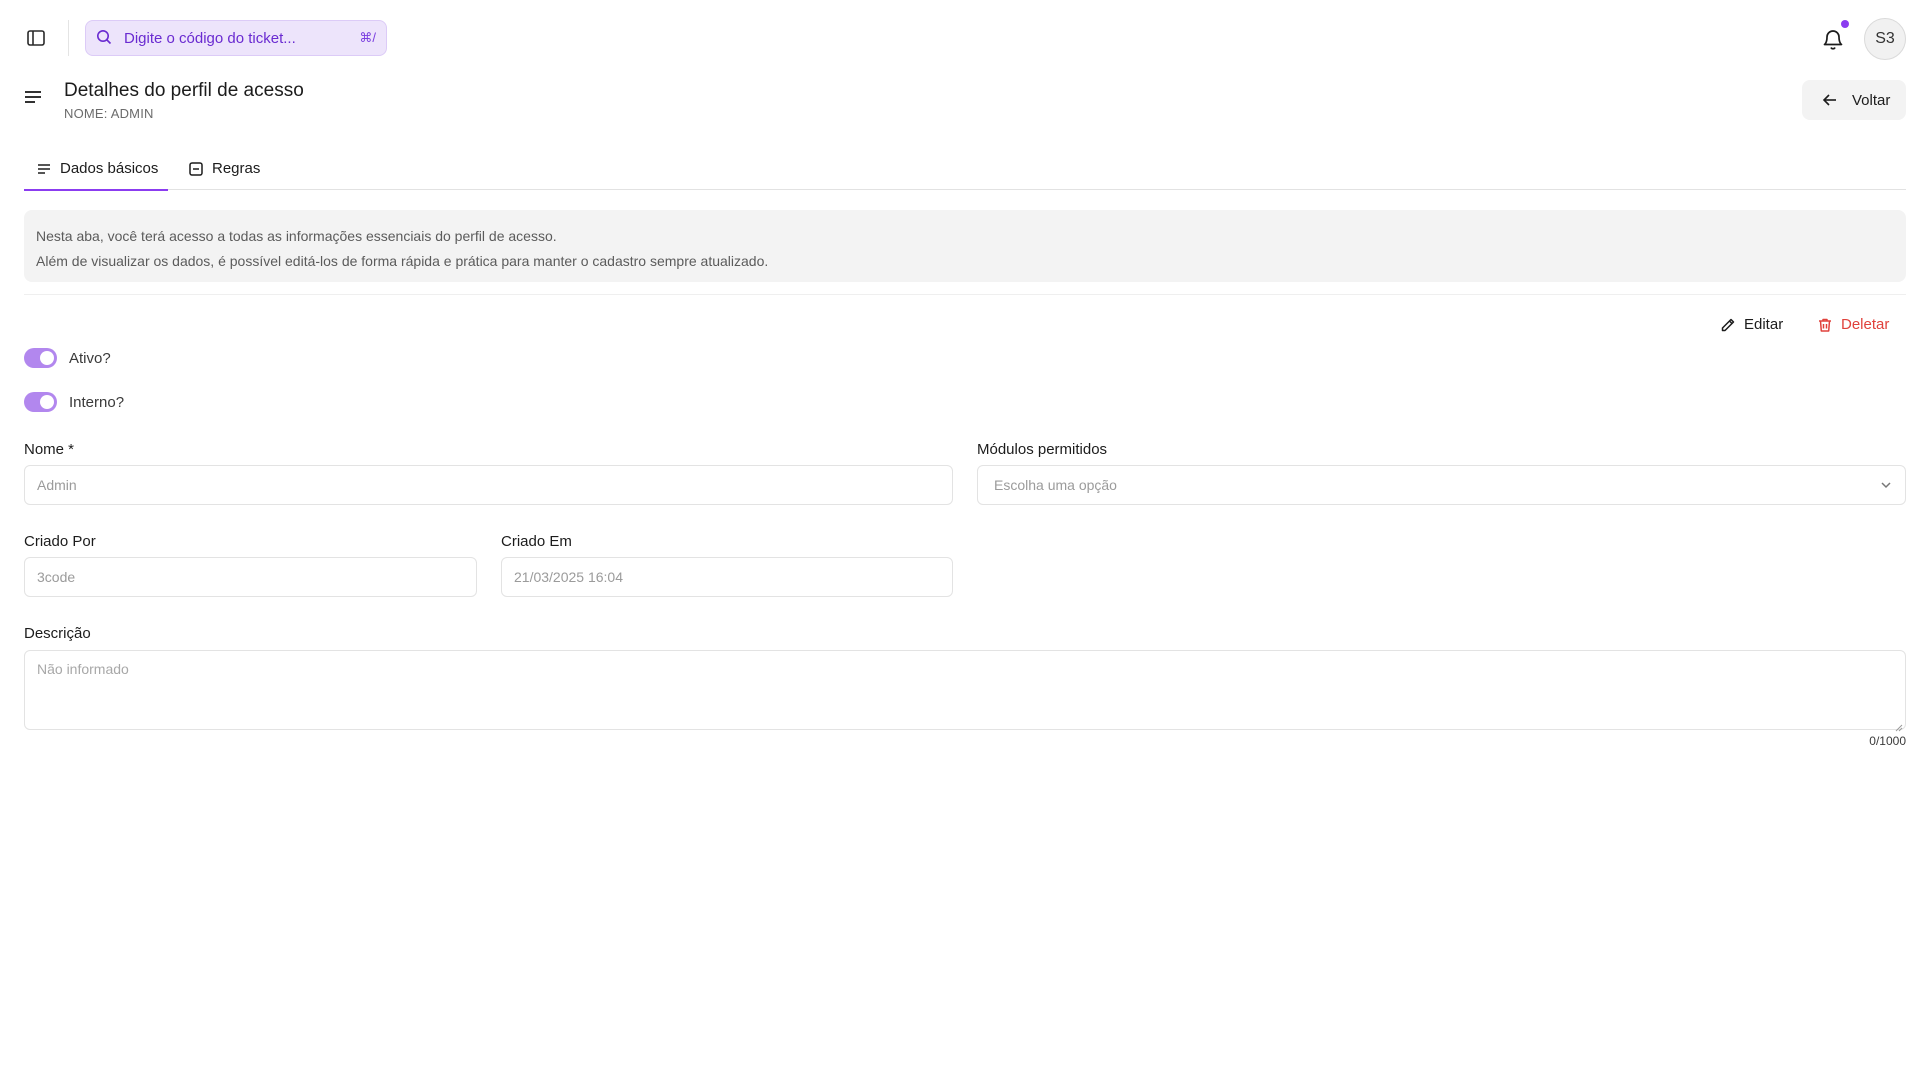  I want to click on tab-basic-data: Dados básicos, so click(96, 171).